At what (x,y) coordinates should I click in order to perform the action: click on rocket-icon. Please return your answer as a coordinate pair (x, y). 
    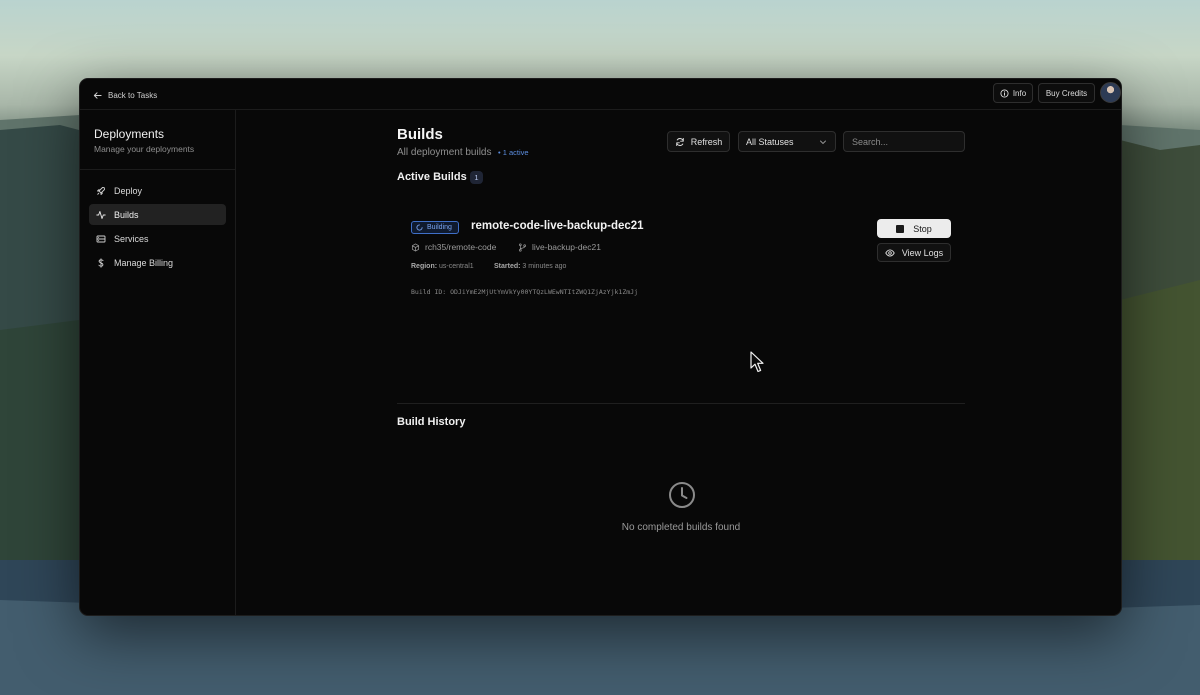
    Looking at the image, I should click on (101, 190).